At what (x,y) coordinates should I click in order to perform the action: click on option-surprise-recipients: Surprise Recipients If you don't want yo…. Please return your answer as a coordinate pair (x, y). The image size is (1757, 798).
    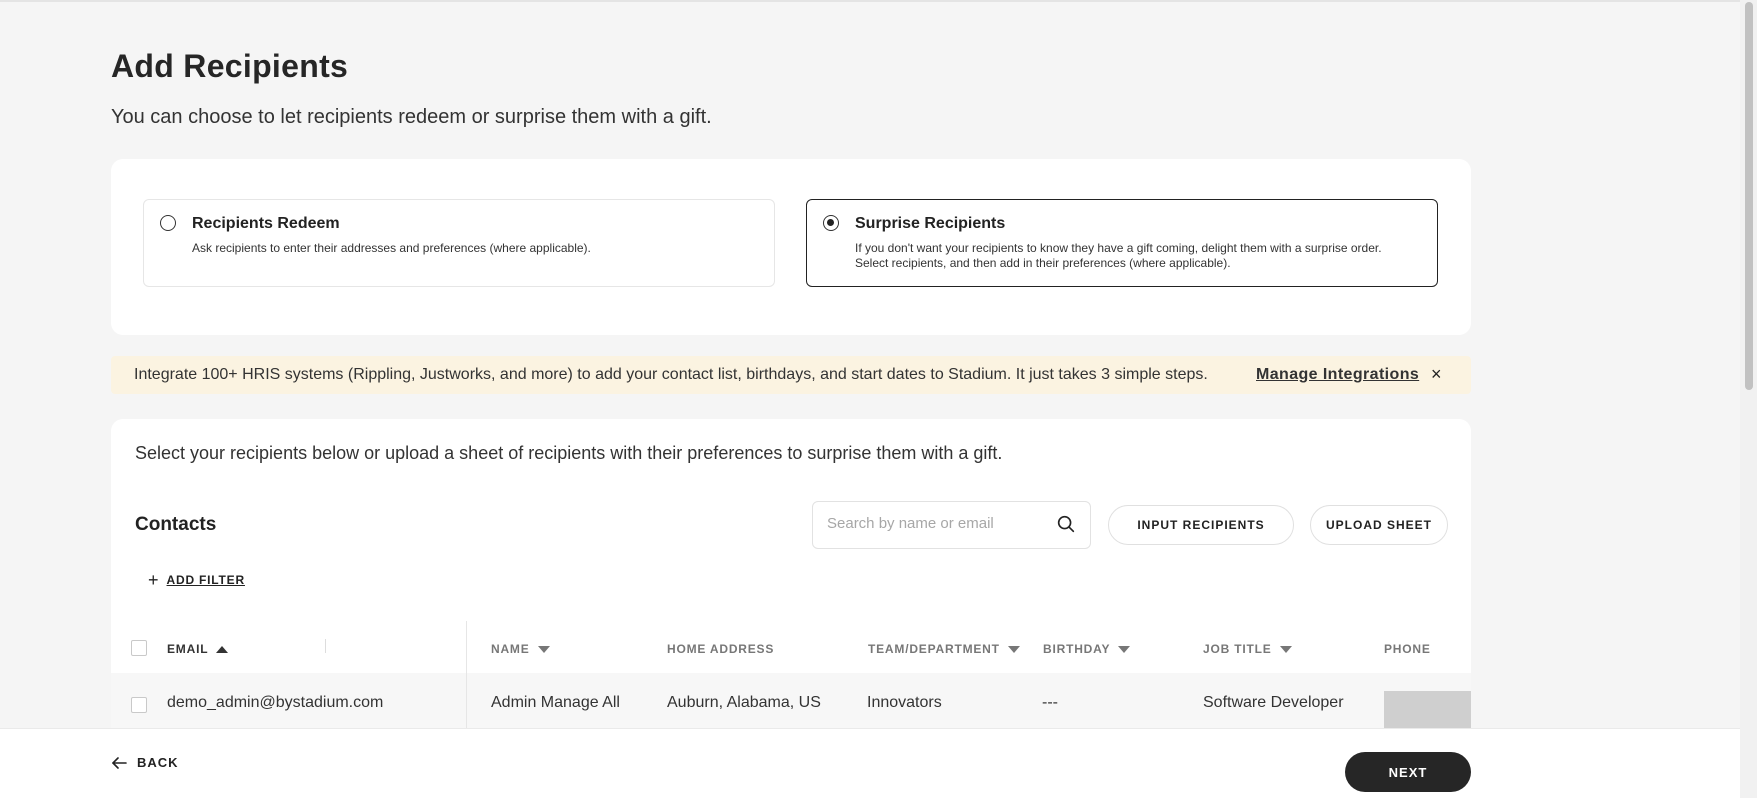
    Looking at the image, I should click on (1122, 243).